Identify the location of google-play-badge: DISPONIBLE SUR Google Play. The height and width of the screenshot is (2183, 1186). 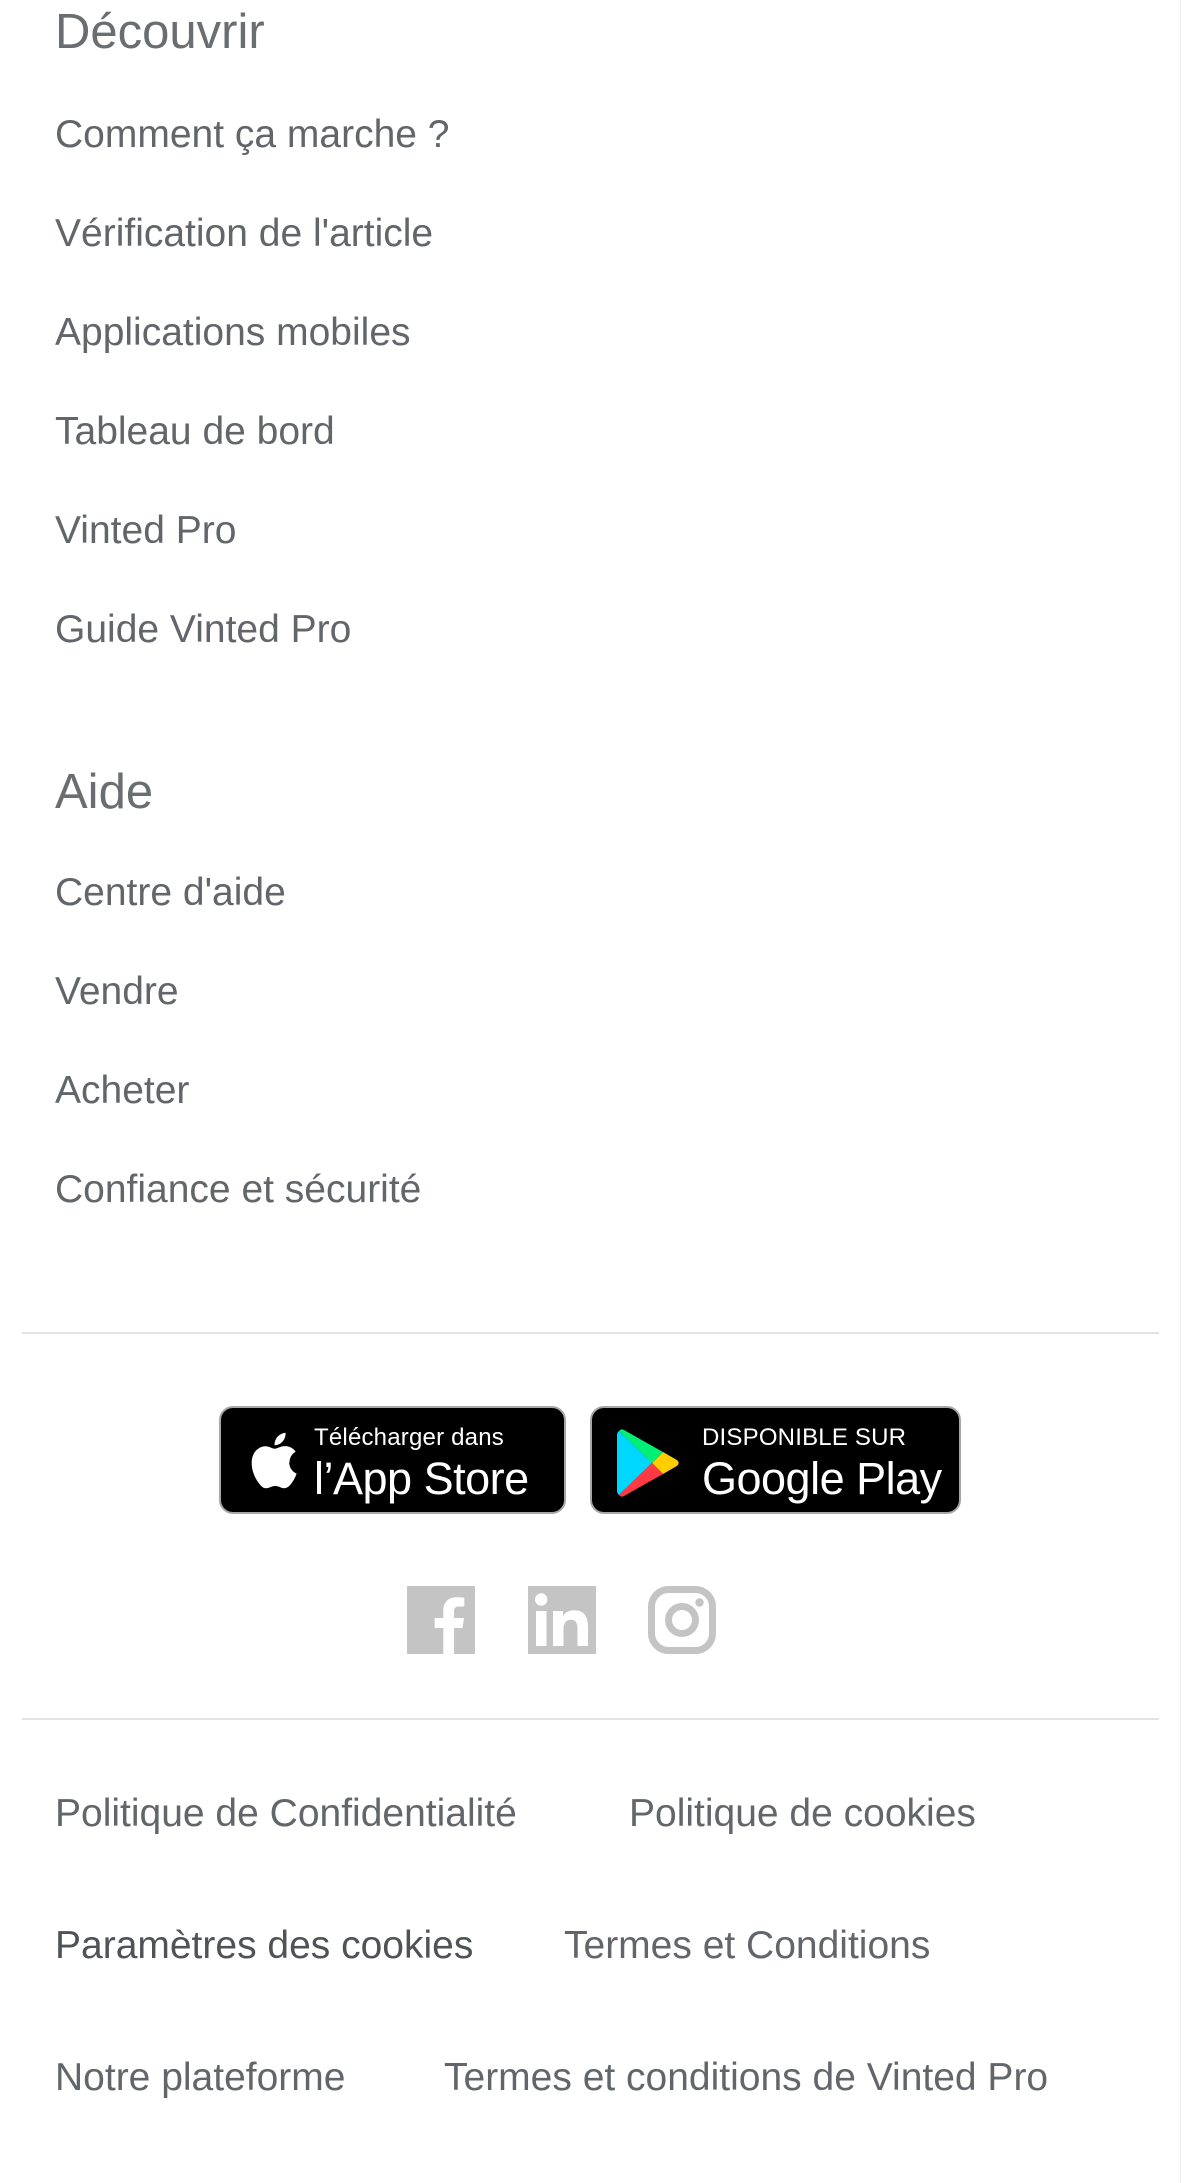
(775, 1460).